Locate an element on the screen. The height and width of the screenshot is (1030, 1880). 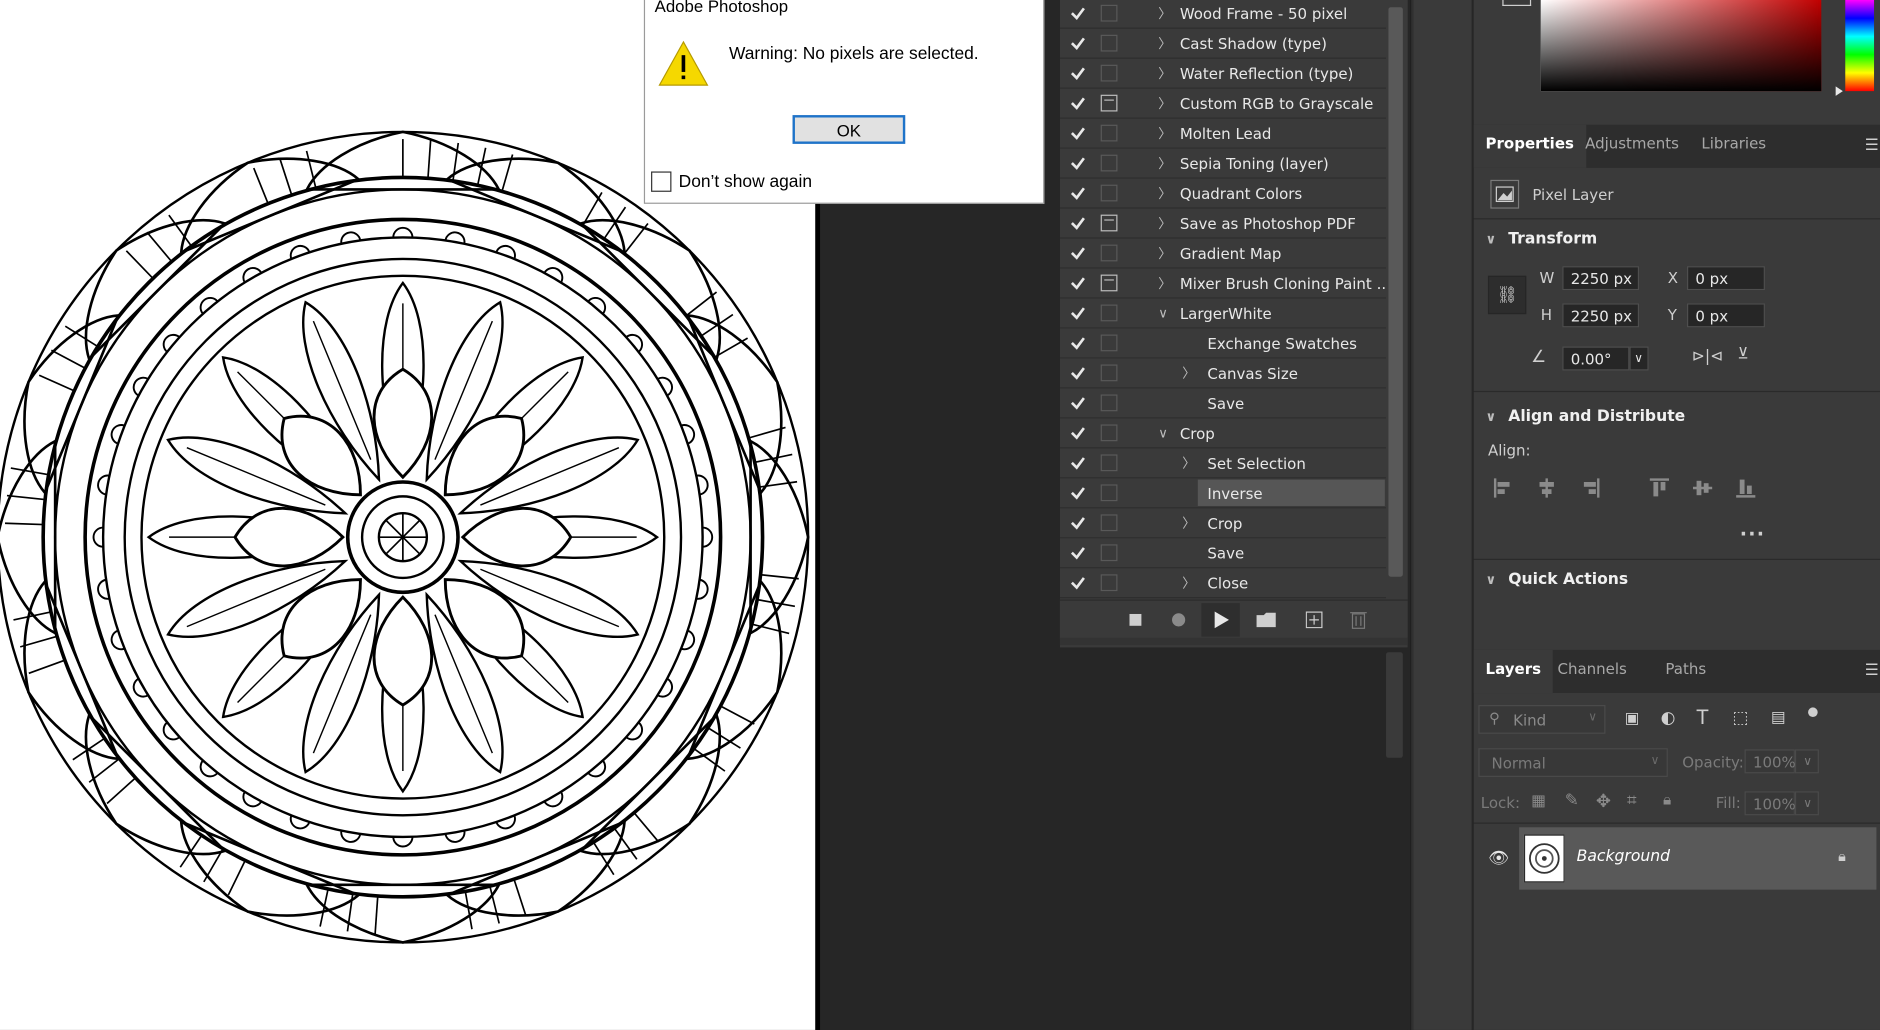
action-row: 〉 Wood Frame - 50 pixel is located at coordinates (1223, 14).